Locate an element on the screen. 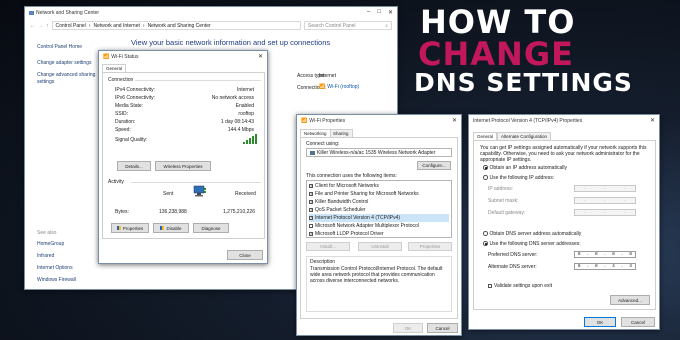 The image size is (680, 340). change-advanced-sharing-link: Change advanced sharing settings is located at coordinates (68, 79).